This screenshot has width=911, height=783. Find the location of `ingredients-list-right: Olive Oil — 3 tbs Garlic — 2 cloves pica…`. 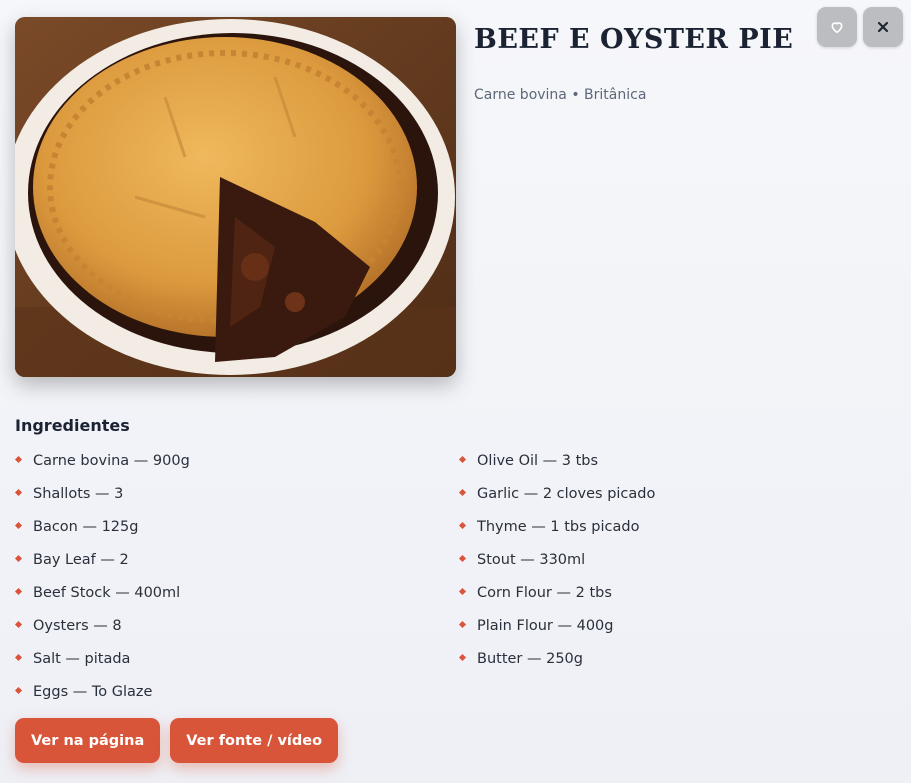

ingredients-list-right: Olive Oil — 3 tbs Garlic — 2 cloves pica… is located at coordinates (557, 568).